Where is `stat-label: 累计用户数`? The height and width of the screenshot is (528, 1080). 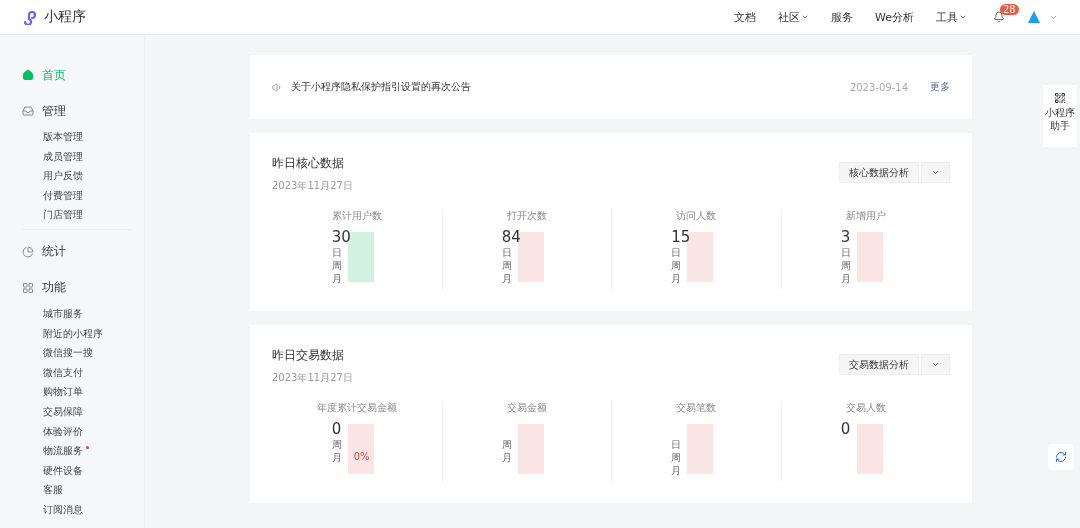 stat-label: 累计用户数 is located at coordinates (356, 216).